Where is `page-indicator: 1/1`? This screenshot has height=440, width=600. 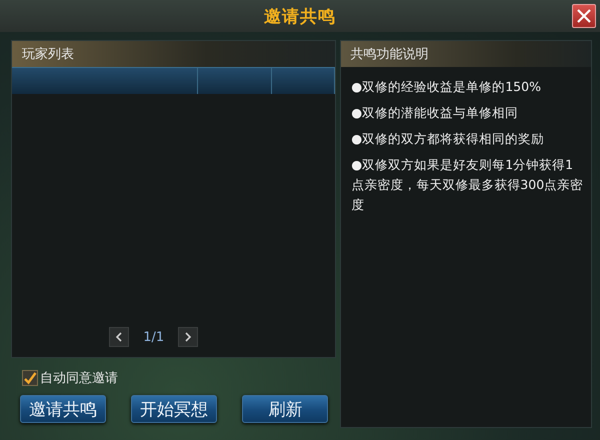 page-indicator: 1/1 is located at coordinates (153, 337).